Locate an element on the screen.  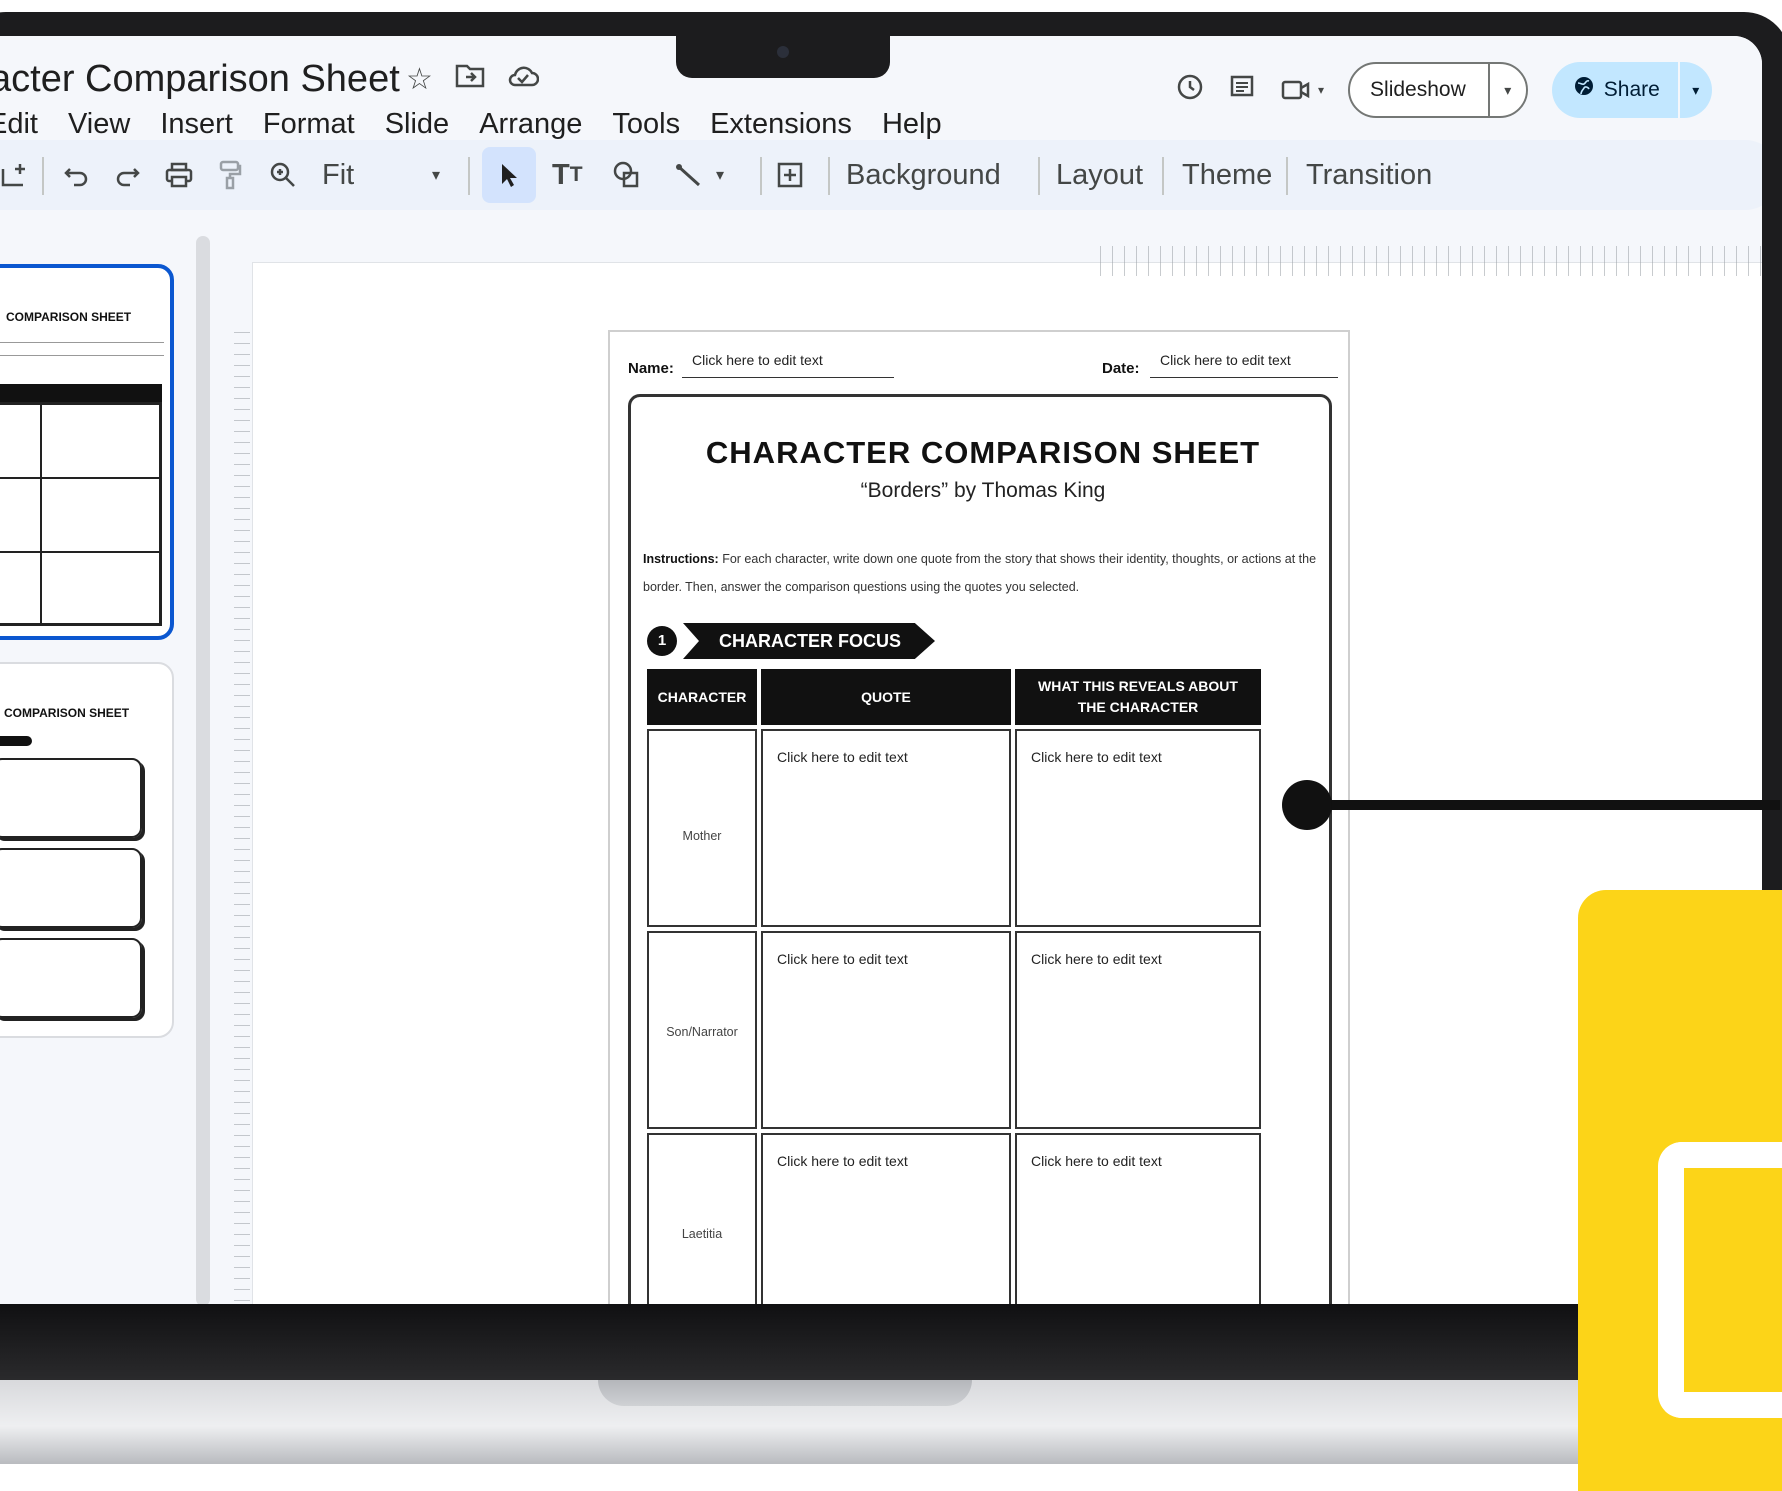
move-to-folder-icon is located at coordinates (470, 79).